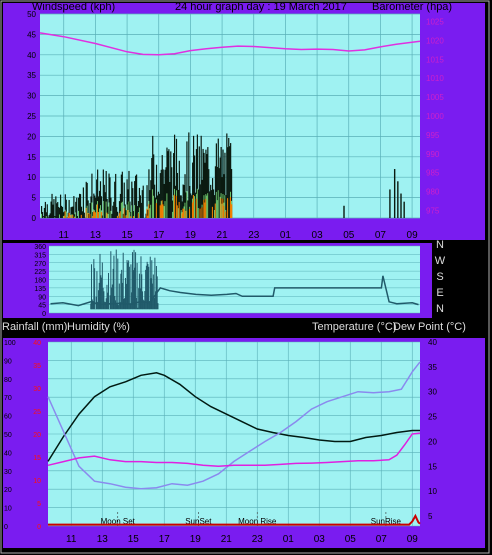 The height and width of the screenshot is (555, 492). I want to click on wind-tick-label: 20, so click(31, 136).